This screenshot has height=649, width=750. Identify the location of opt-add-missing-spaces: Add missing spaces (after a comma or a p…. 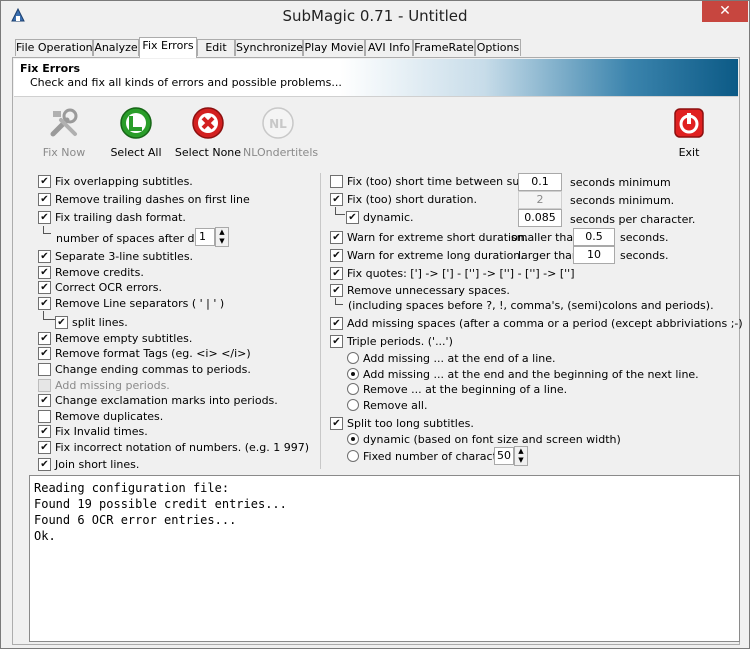
(536, 324).